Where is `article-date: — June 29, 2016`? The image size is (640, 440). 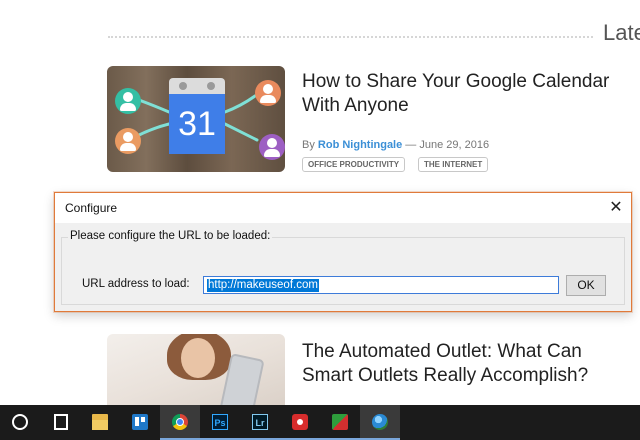 article-date: — June 29, 2016 is located at coordinates (447, 145).